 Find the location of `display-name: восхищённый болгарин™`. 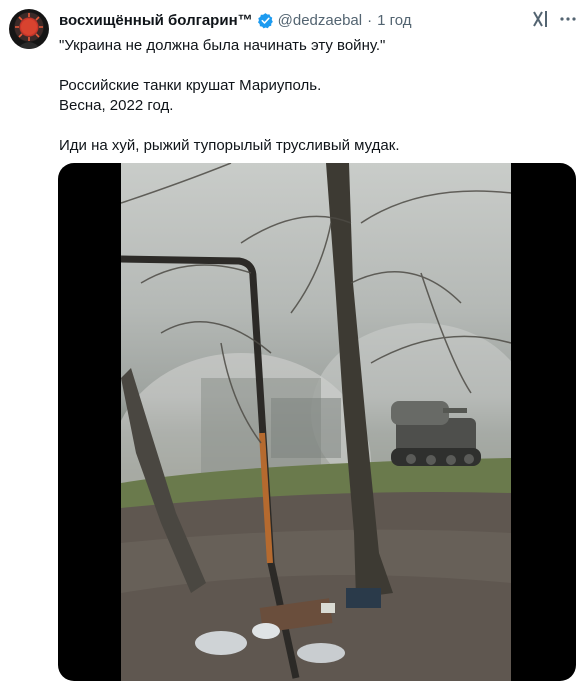

display-name: восхищённый болгарин™ is located at coordinates (156, 20).